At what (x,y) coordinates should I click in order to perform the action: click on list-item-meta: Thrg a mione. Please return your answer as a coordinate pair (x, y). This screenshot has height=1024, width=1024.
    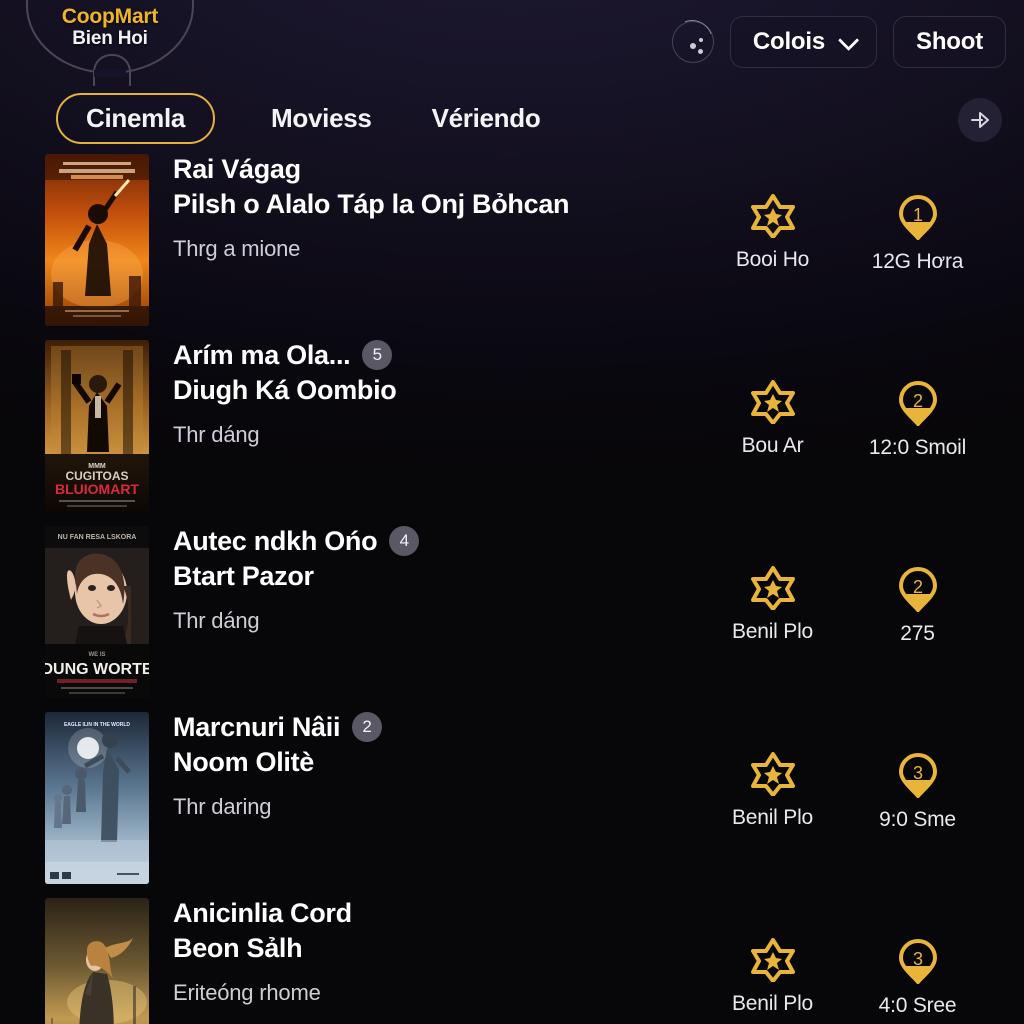
    Looking at the image, I should click on (237, 249).